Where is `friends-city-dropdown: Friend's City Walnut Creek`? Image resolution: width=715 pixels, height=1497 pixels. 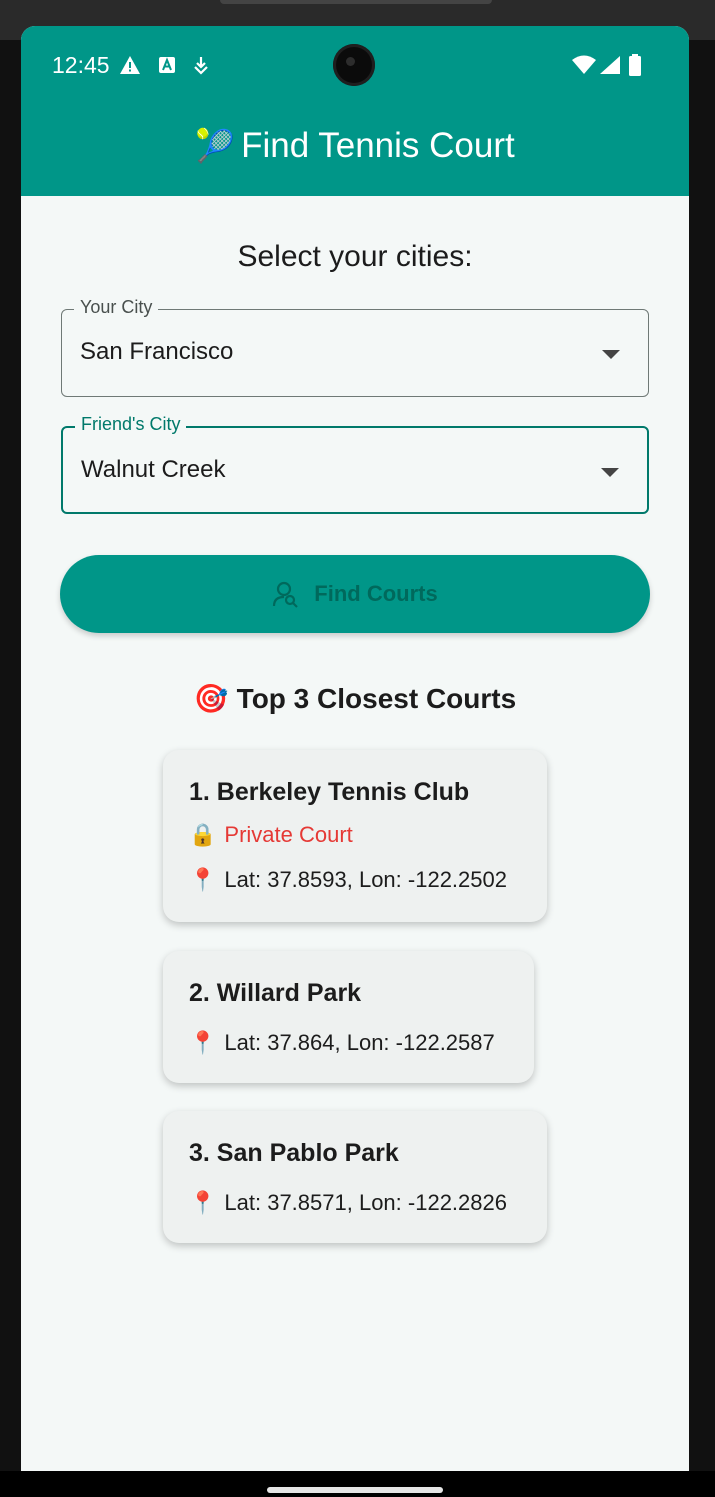
friends-city-dropdown: Friend's City Walnut Creek is located at coordinates (355, 464).